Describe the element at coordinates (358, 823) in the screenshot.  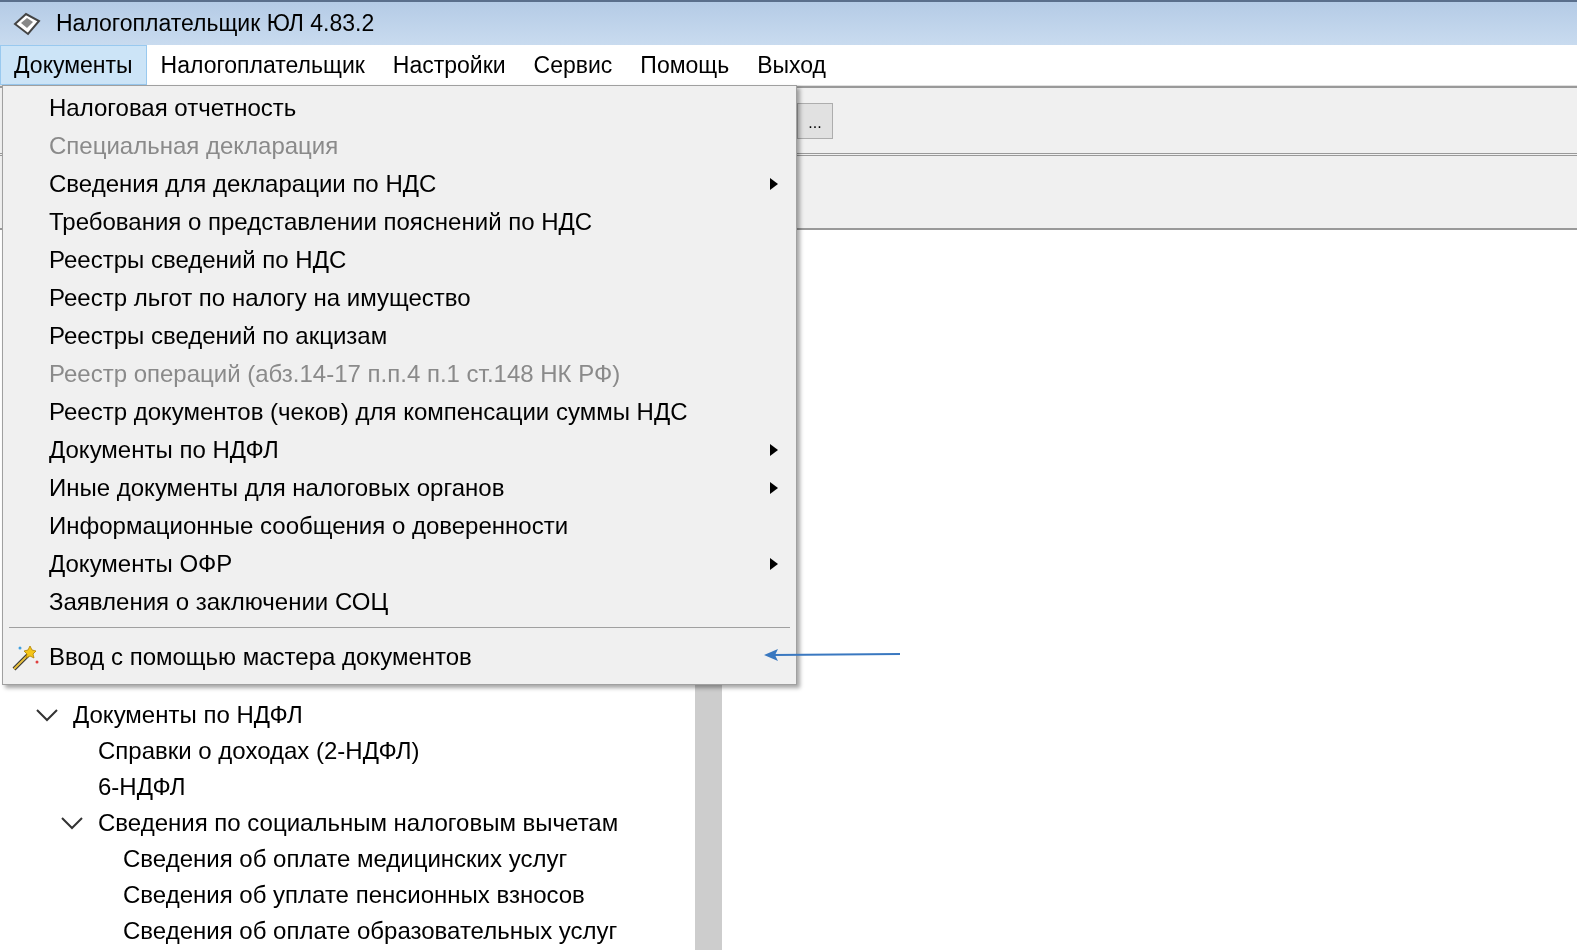
I see `tree-item: Сведения по социальным налоговым вычетам` at that location.